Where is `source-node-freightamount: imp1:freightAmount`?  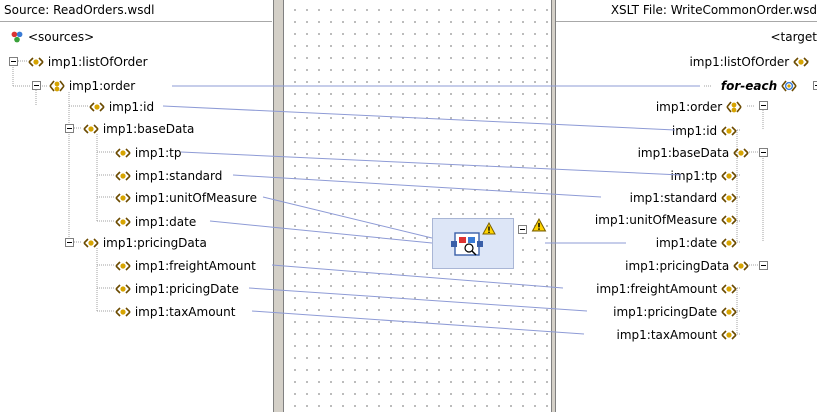 source-node-freightamount: imp1:freightAmount is located at coordinates (185, 265).